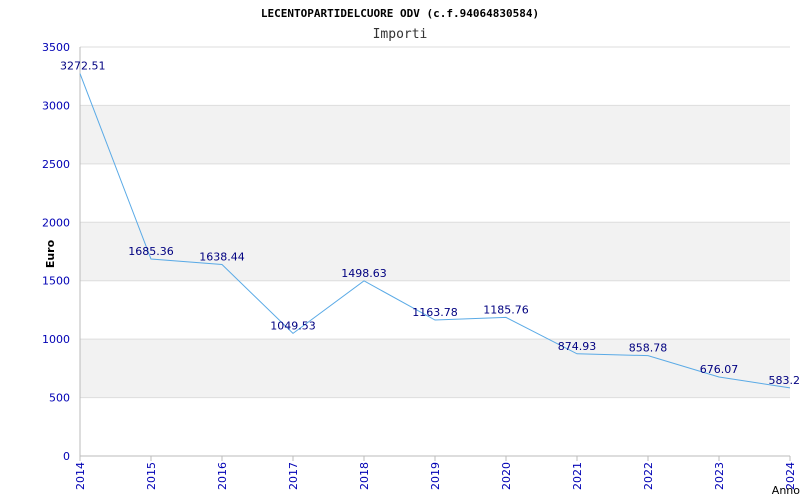  What do you see at coordinates (577, 346) in the screenshot?
I see `data-label: 874.93` at bounding box center [577, 346].